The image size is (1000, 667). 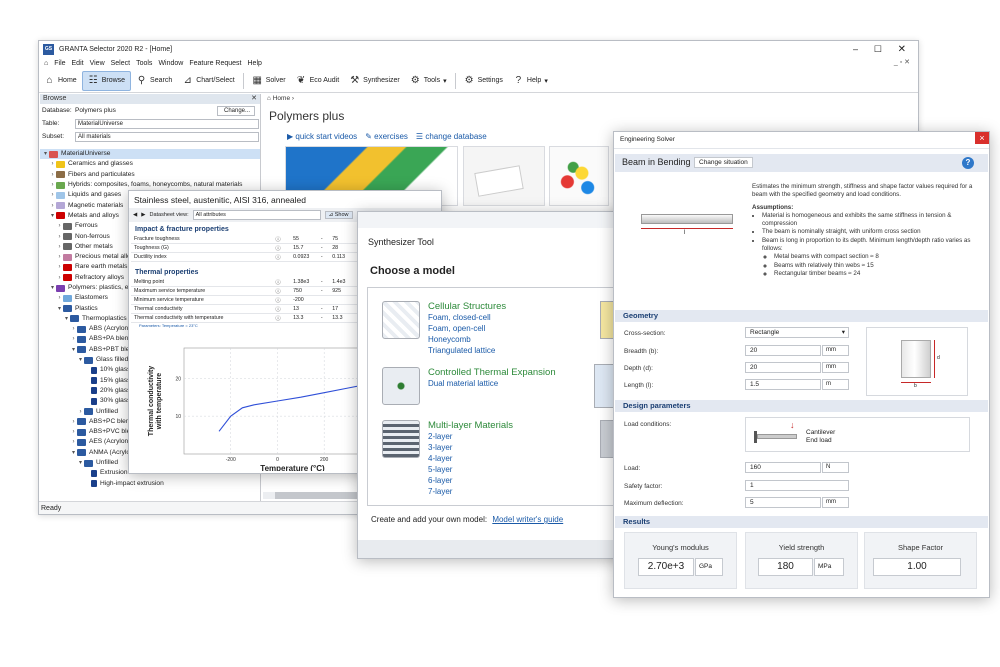 What do you see at coordinates (150, 484) in the screenshot?
I see `tree-item: High-impact extrusion` at bounding box center [150, 484].